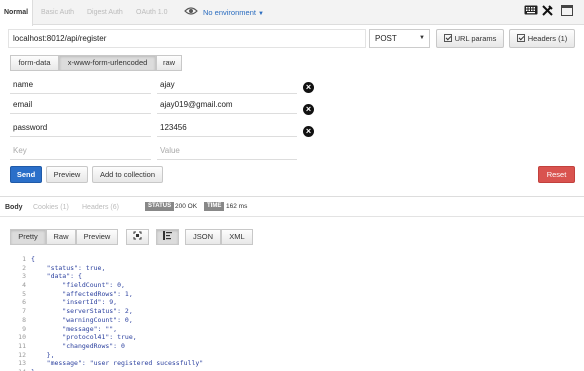 This screenshot has width=584, height=371. What do you see at coordinates (227, 86) in the screenshot?
I see `param-value-name: ajay` at bounding box center [227, 86].